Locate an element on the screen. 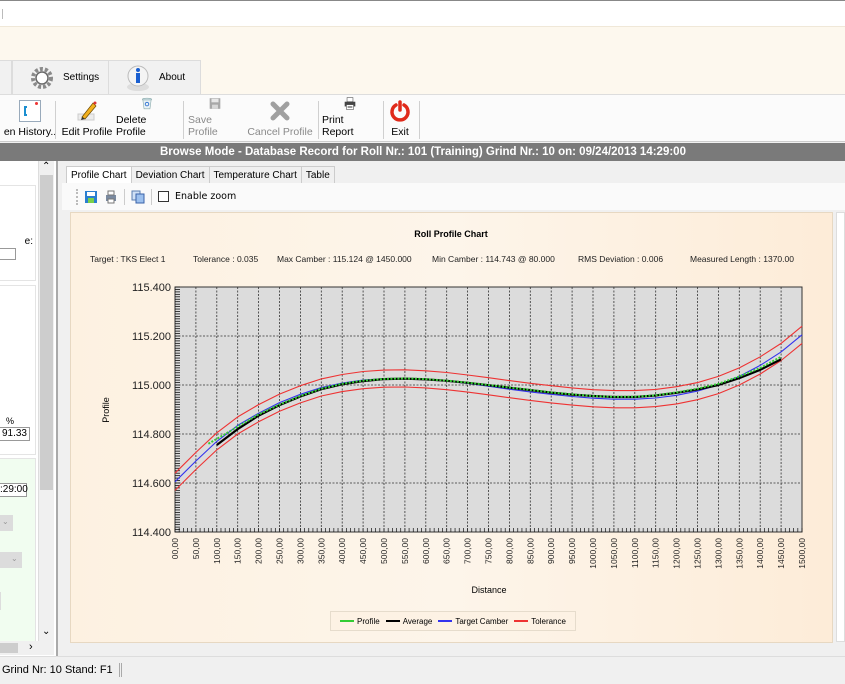 This screenshot has width=845, height=684. x-tick-label: 1400,00 is located at coordinates (760, 553).